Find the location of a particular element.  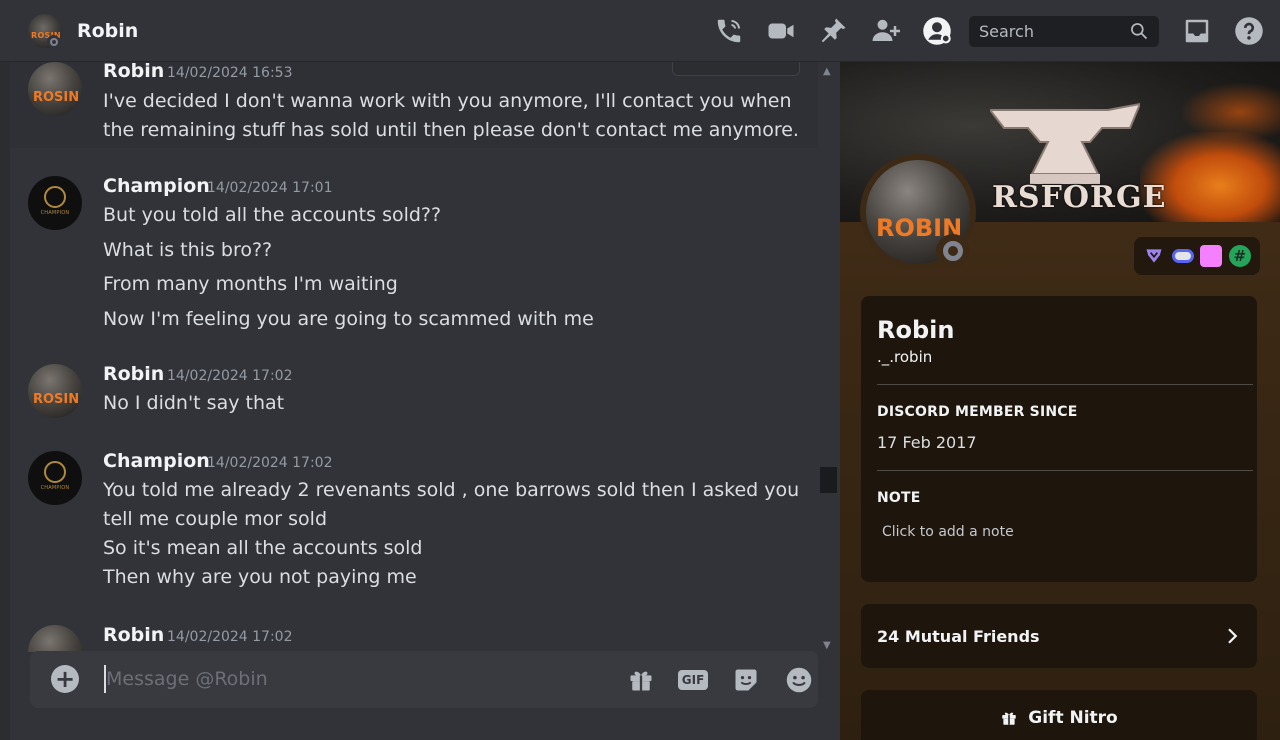

pin-icon is located at coordinates (833, 31).